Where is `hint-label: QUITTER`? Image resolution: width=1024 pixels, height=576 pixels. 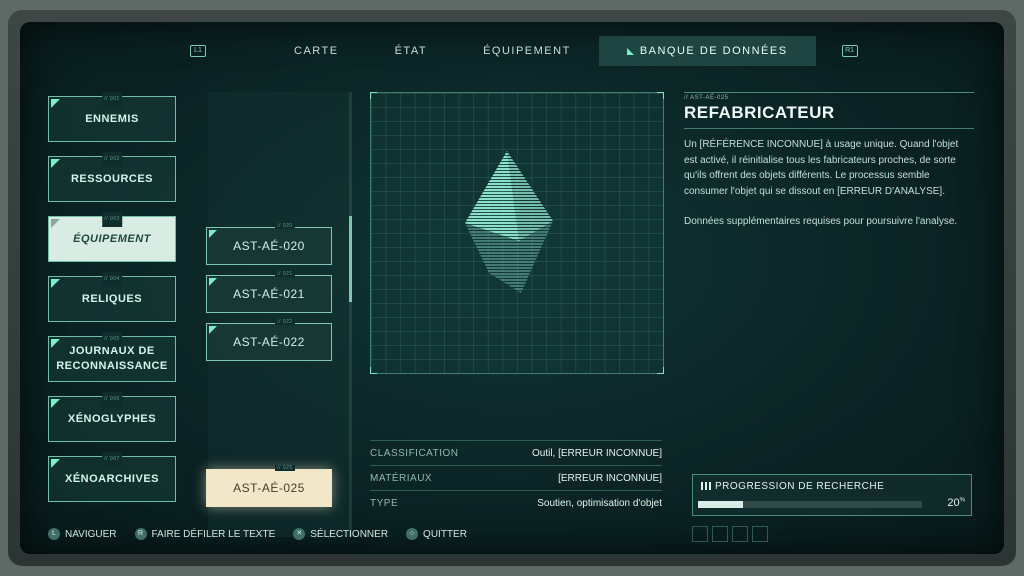
hint-label: QUITTER is located at coordinates (445, 534).